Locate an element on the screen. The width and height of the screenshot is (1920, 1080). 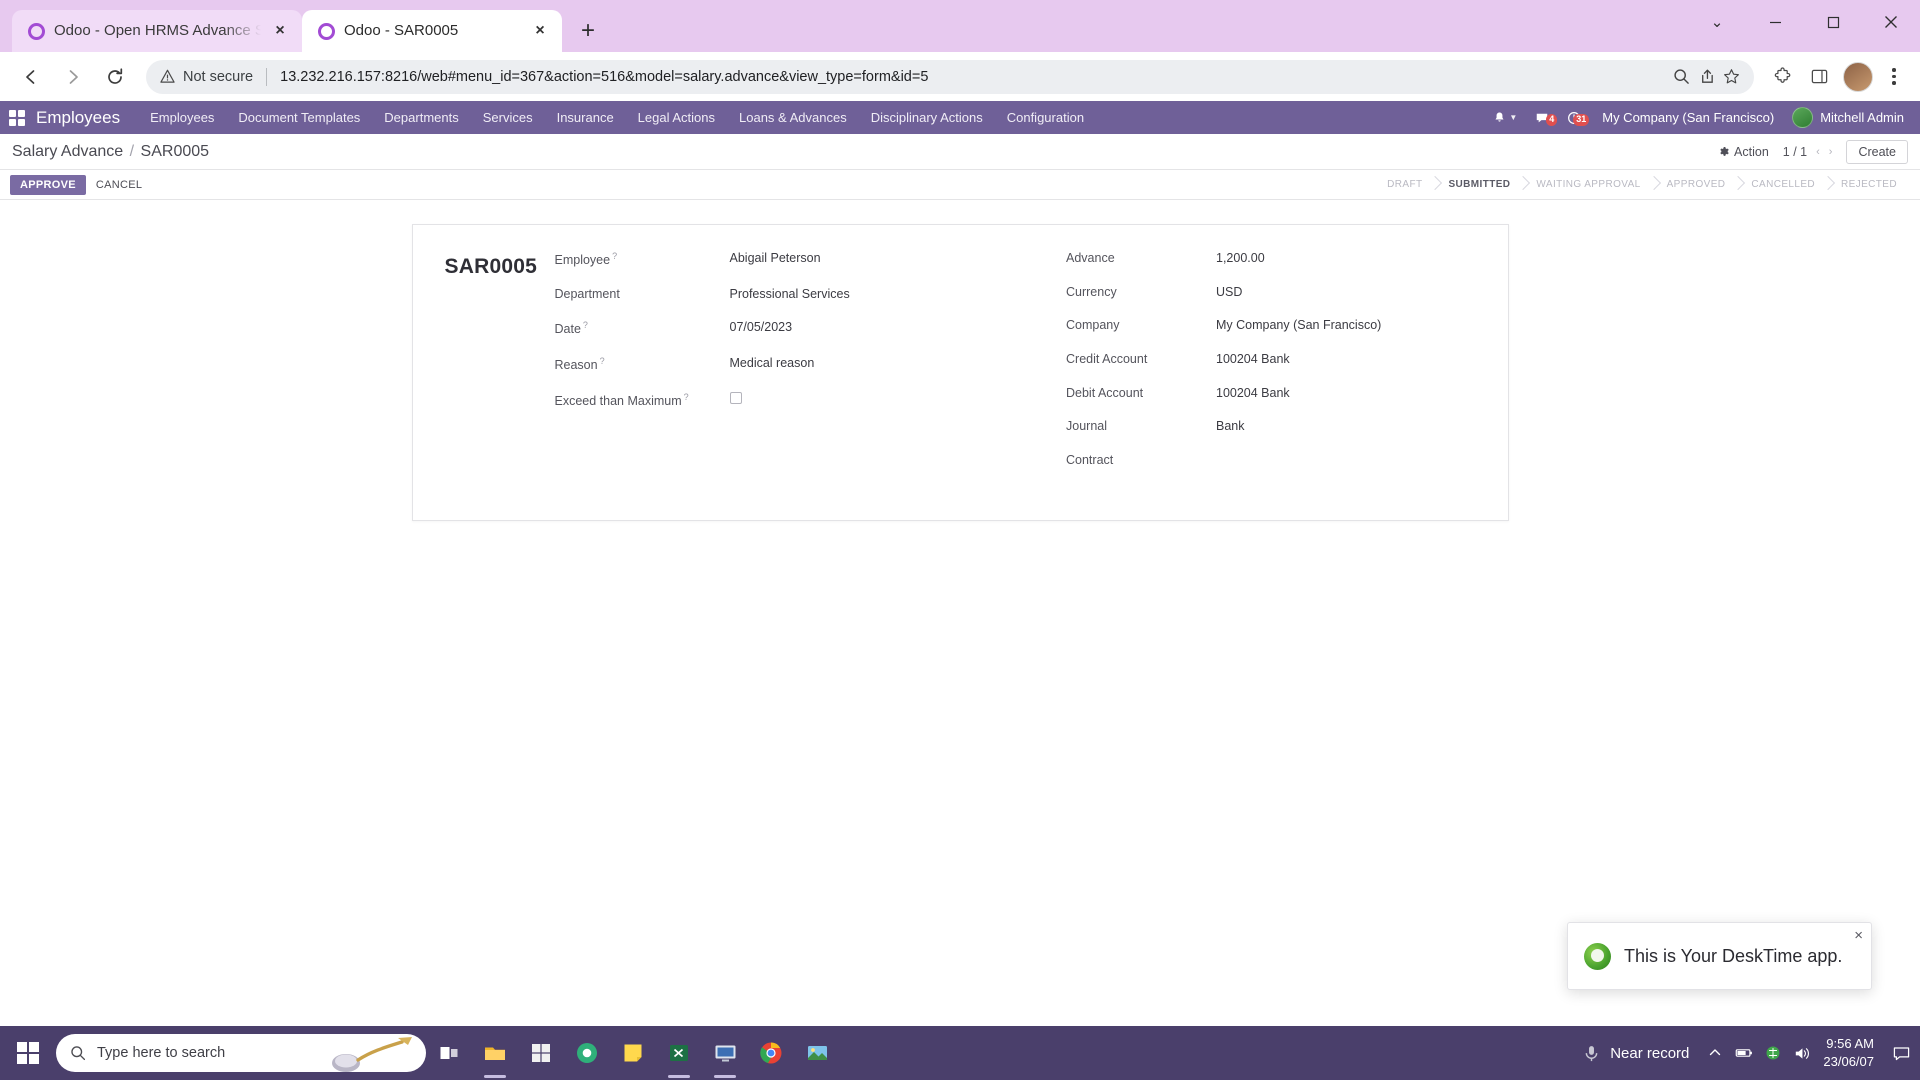
pager-next-icon: › is located at coordinates (1831, 152).